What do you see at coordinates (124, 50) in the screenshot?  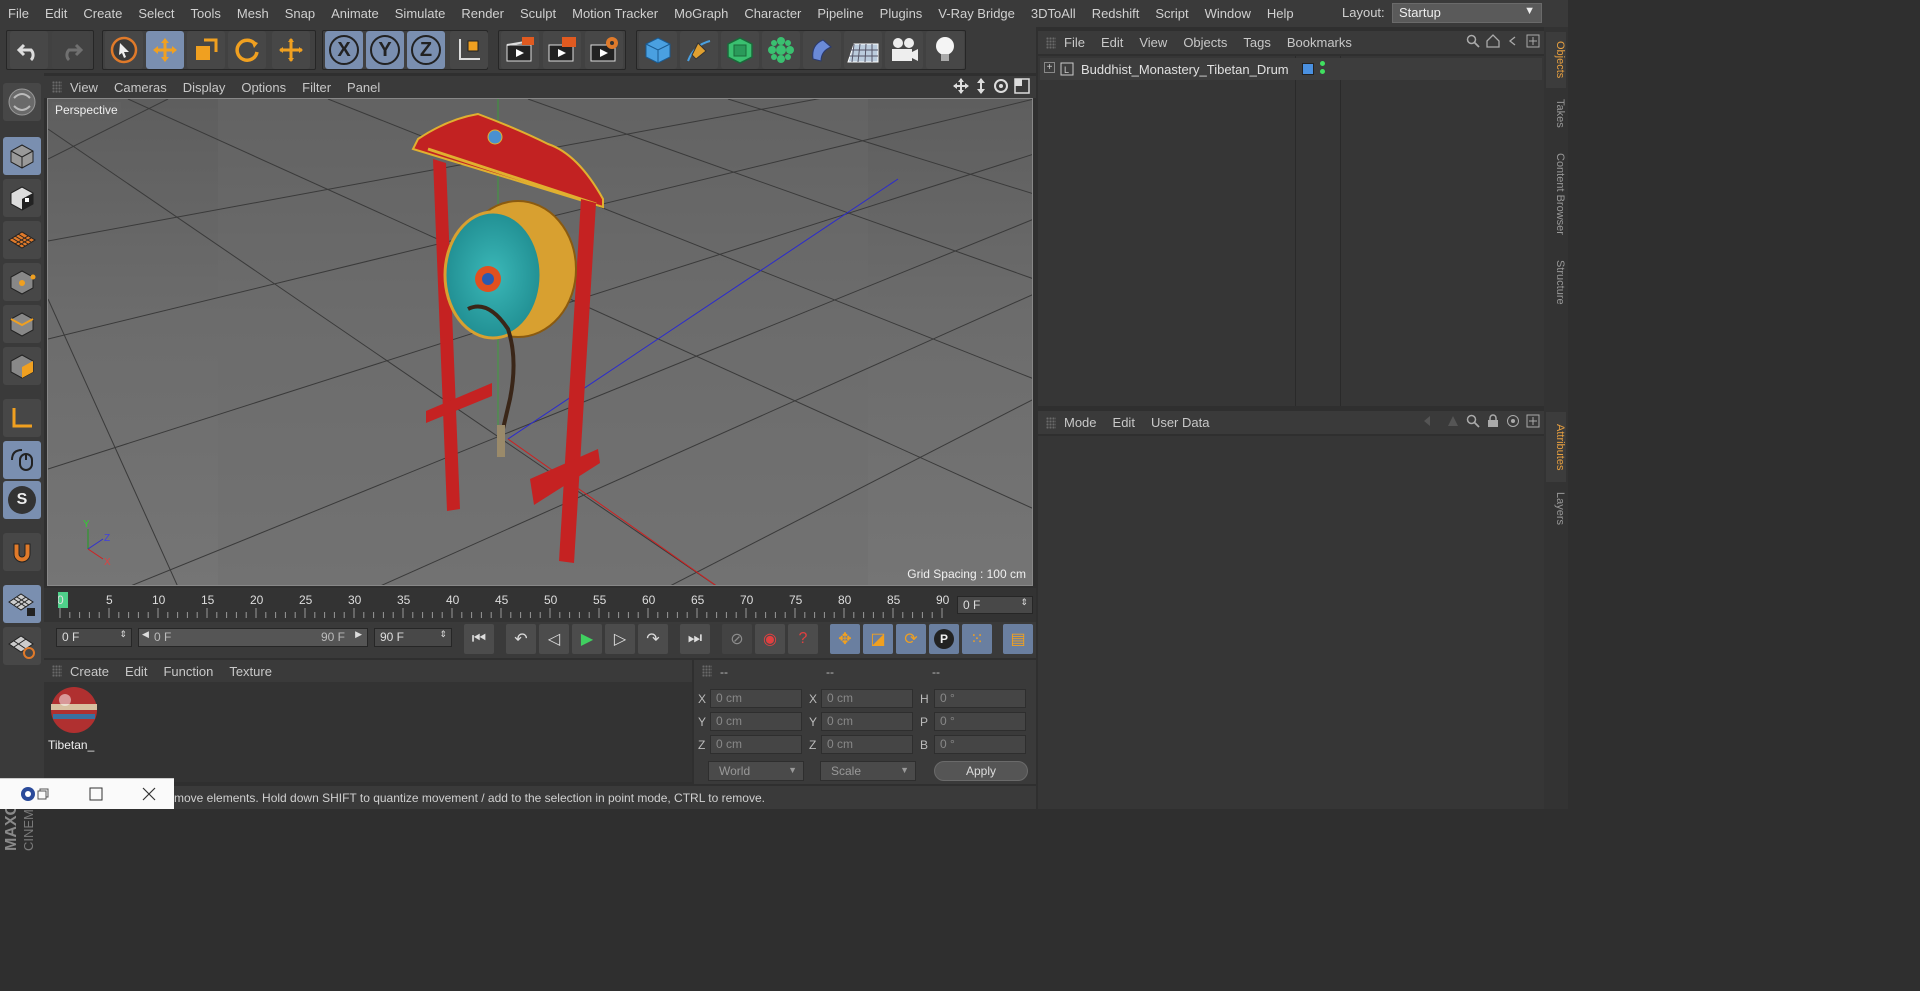 I see `select-tool-icon` at bounding box center [124, 50].